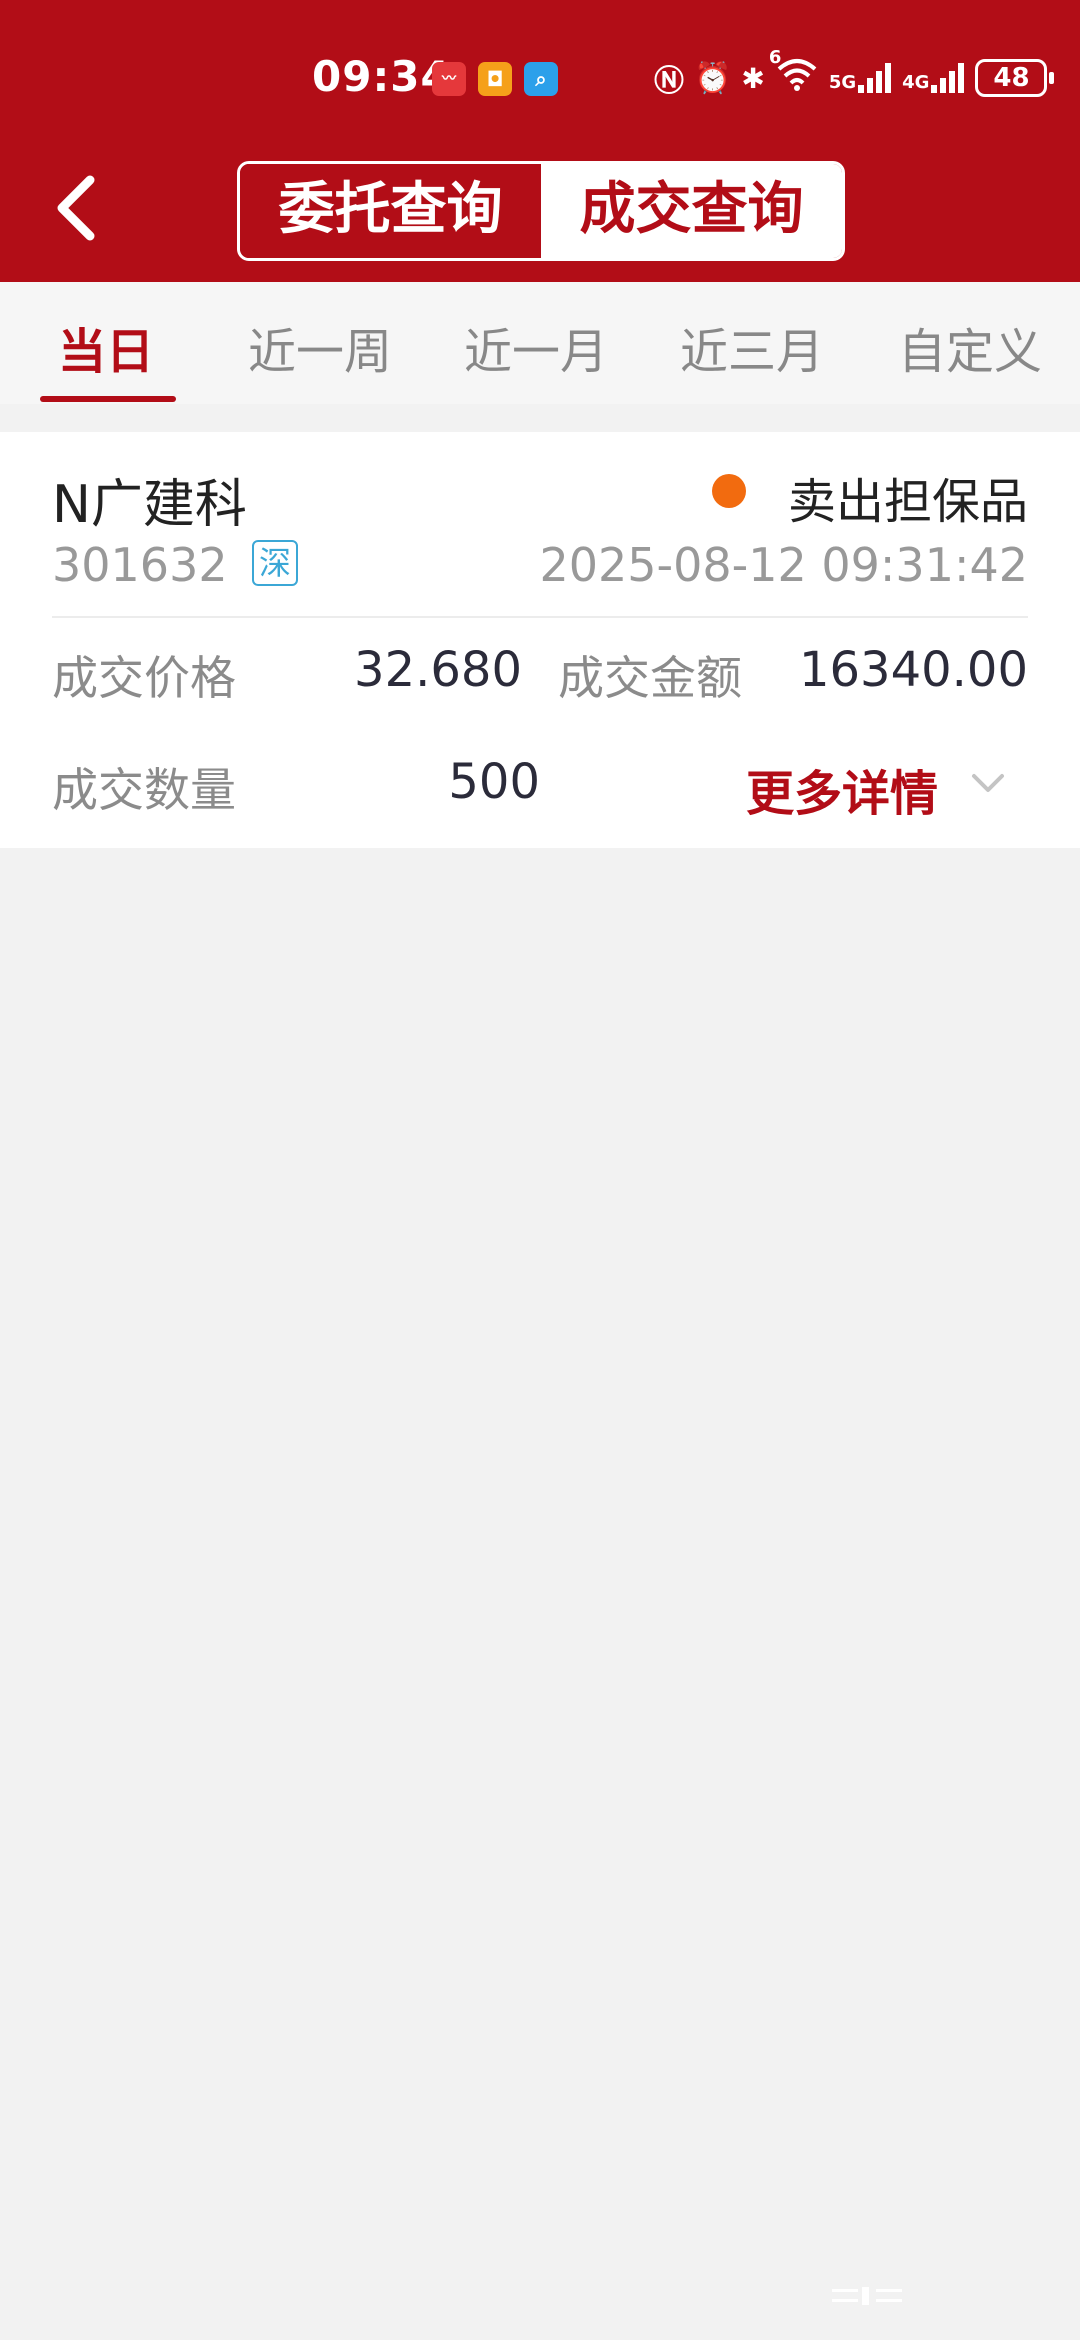 The width and height of the screenshot is (1080, 2340). I want to click on chevron-down-icon, so click(988, 784).